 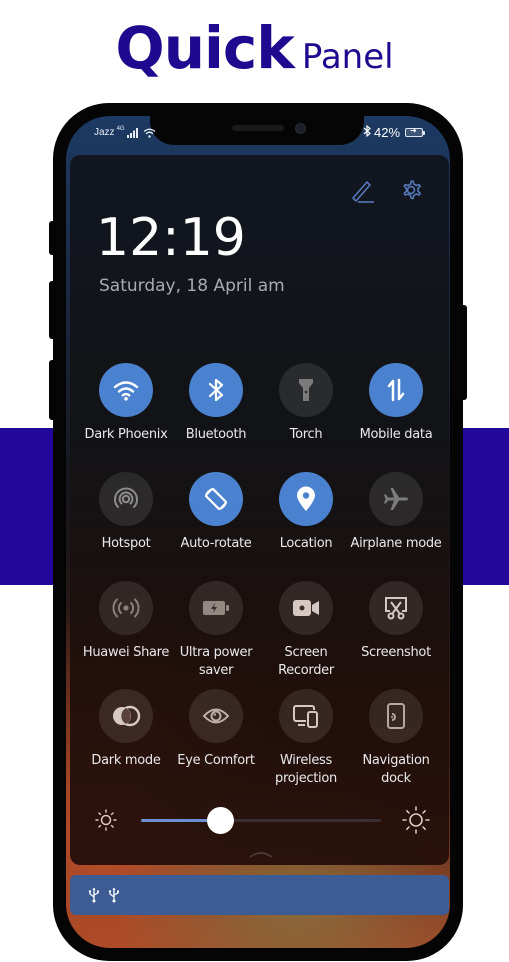 I want to click on signal-icon, so click(x=132, y=132).